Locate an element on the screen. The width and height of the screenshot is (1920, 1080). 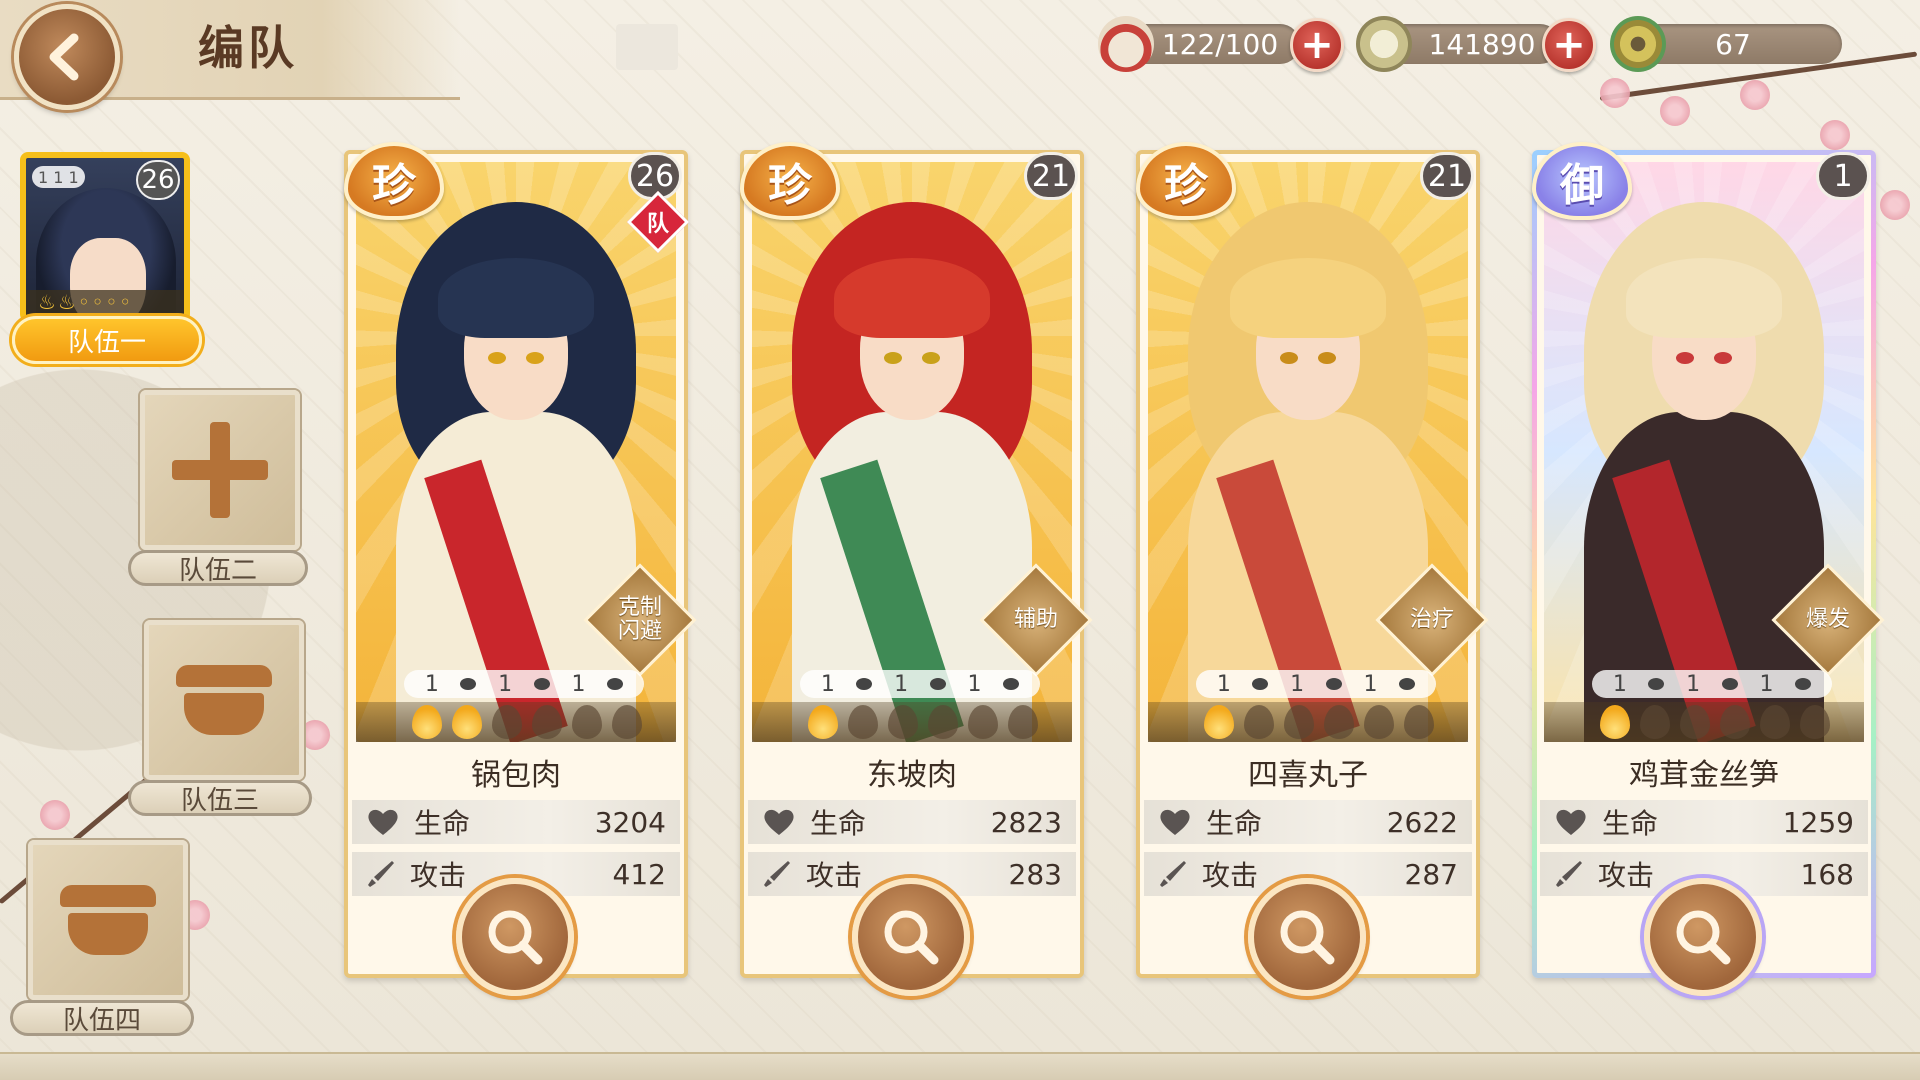
character-card: 珍 26 队 克制 闪避 111 锅包肉 生命 3204 攻击 412 is located at coordinates (520, 569).